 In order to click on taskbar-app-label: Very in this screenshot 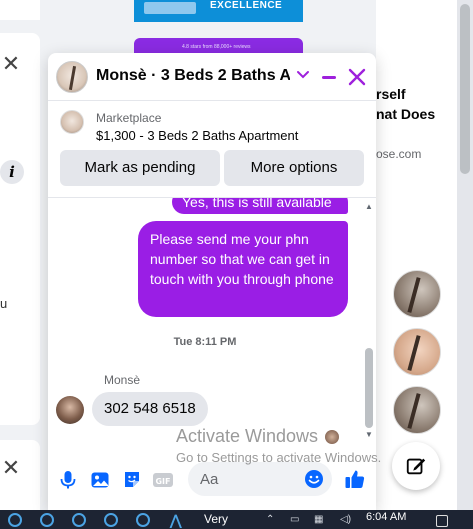, I will do `click(216, 519)`.